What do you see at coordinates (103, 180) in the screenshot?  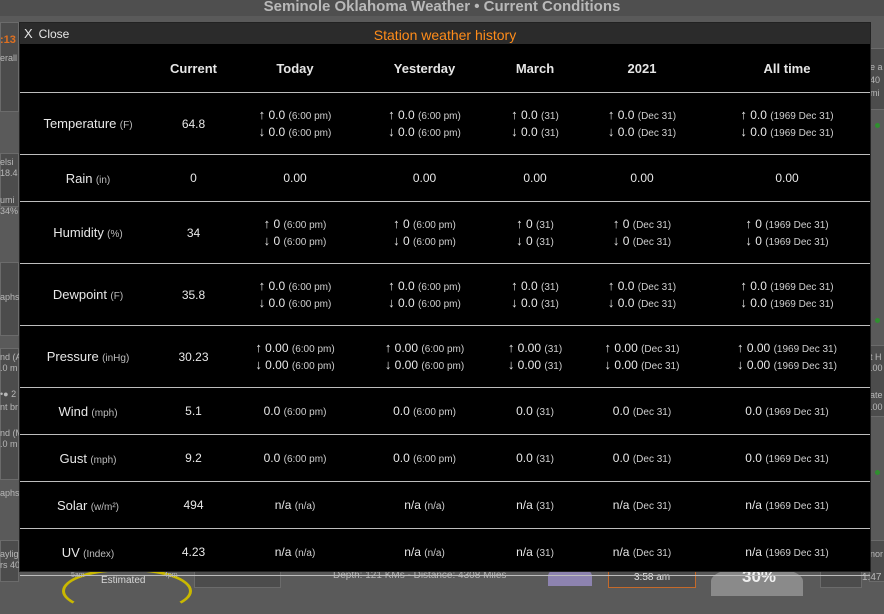 I see `row-unit: (in)` at bounding box center [103, 180].